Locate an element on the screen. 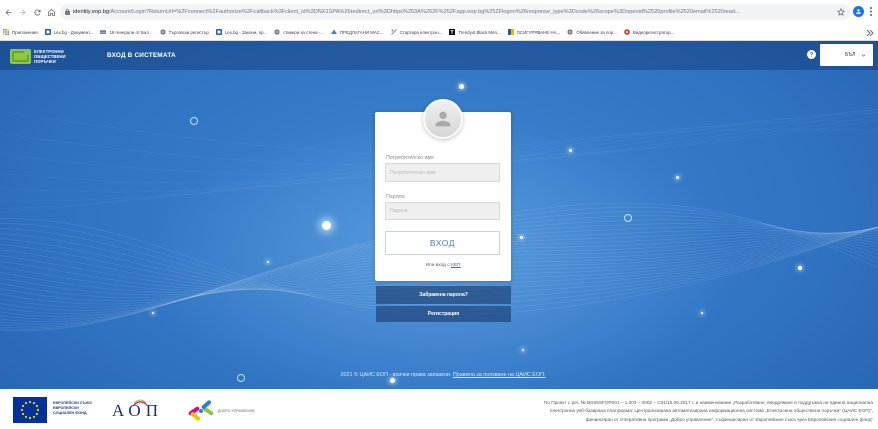 The height and width of the screenshot is (429, 878). logo-line: ПОРЪЧКИ is located at coordinates (45, 61).